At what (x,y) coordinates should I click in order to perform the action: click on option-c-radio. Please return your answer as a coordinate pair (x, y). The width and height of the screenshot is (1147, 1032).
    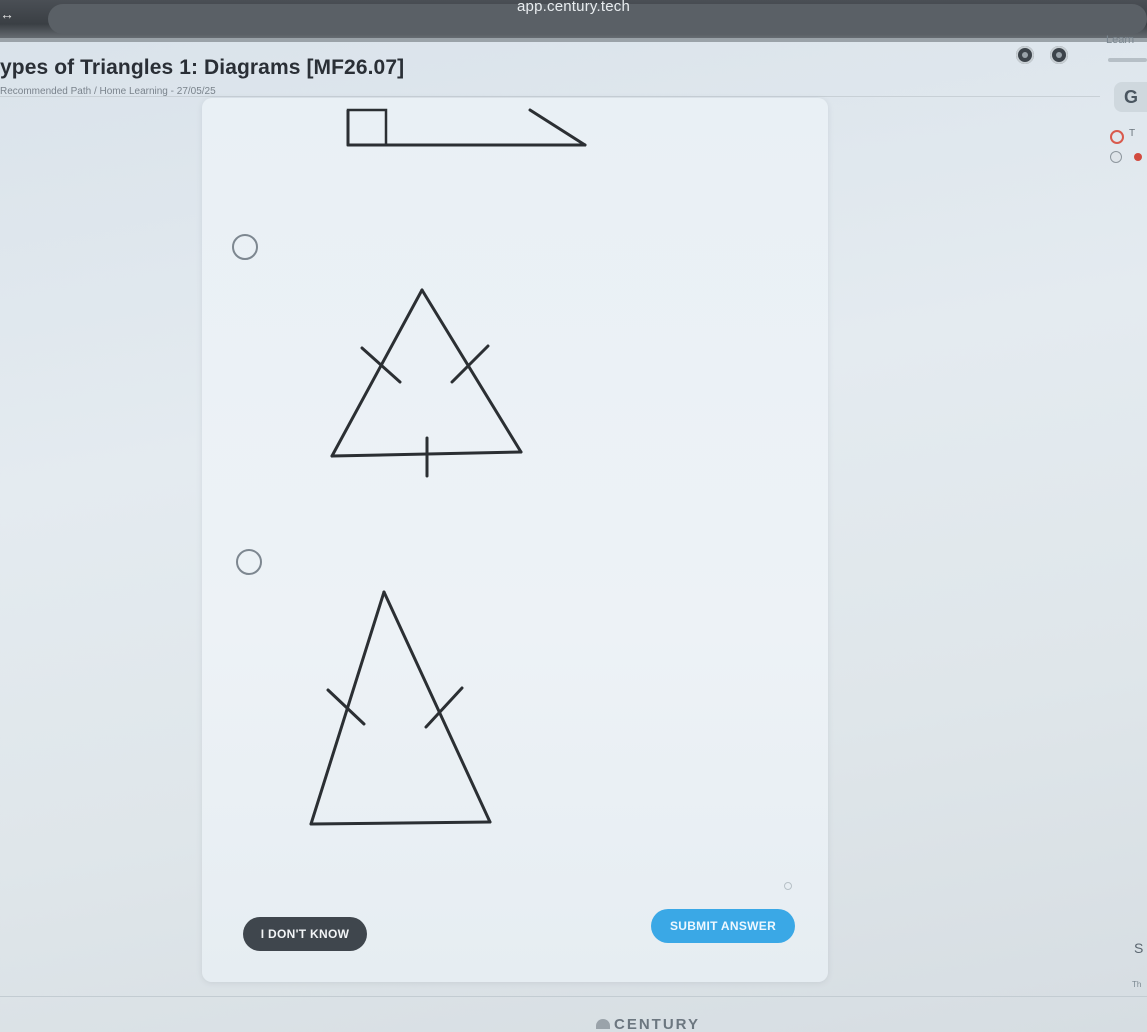
    Looking at the image, I should click on (249, 562).